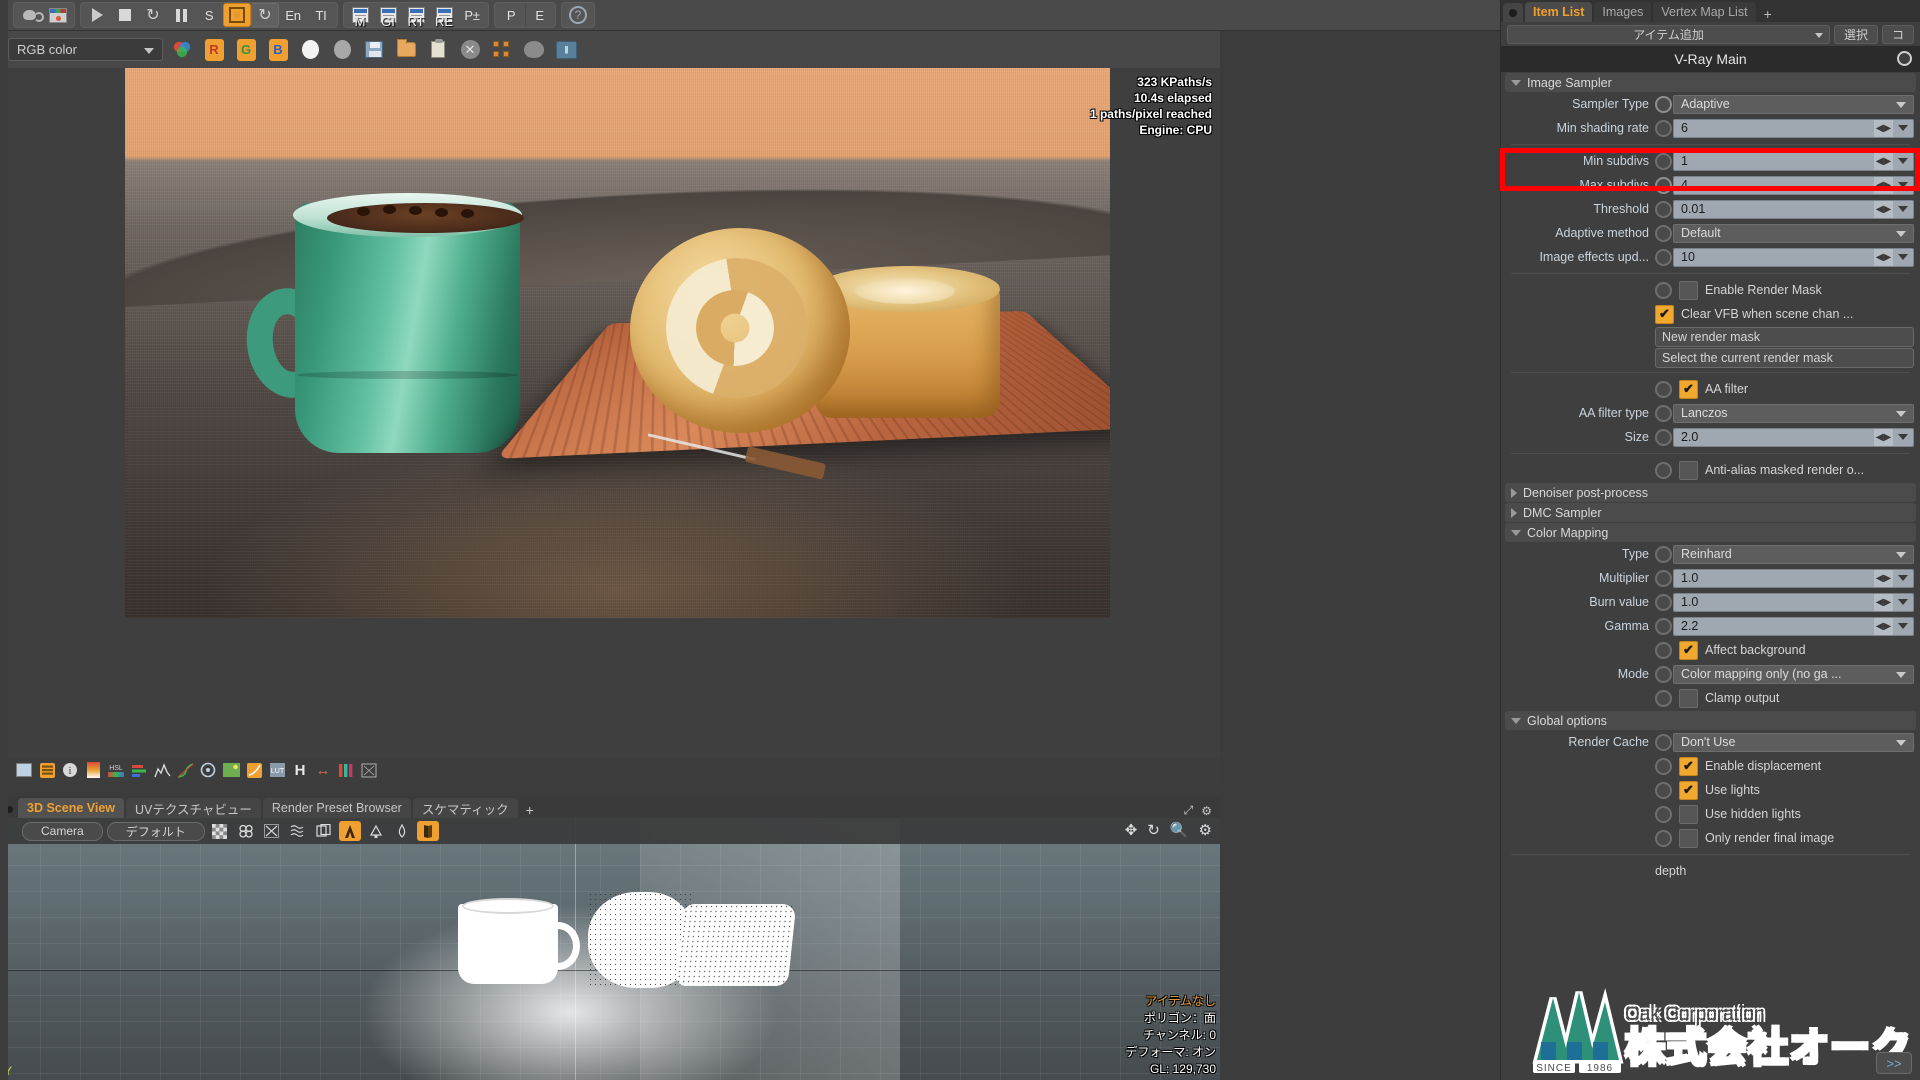  What do you see at coordinates (1793, 626) in the screenshot?
I see `input-gamma: 2.2 ◀▶` at bounding box center [1793, 626].